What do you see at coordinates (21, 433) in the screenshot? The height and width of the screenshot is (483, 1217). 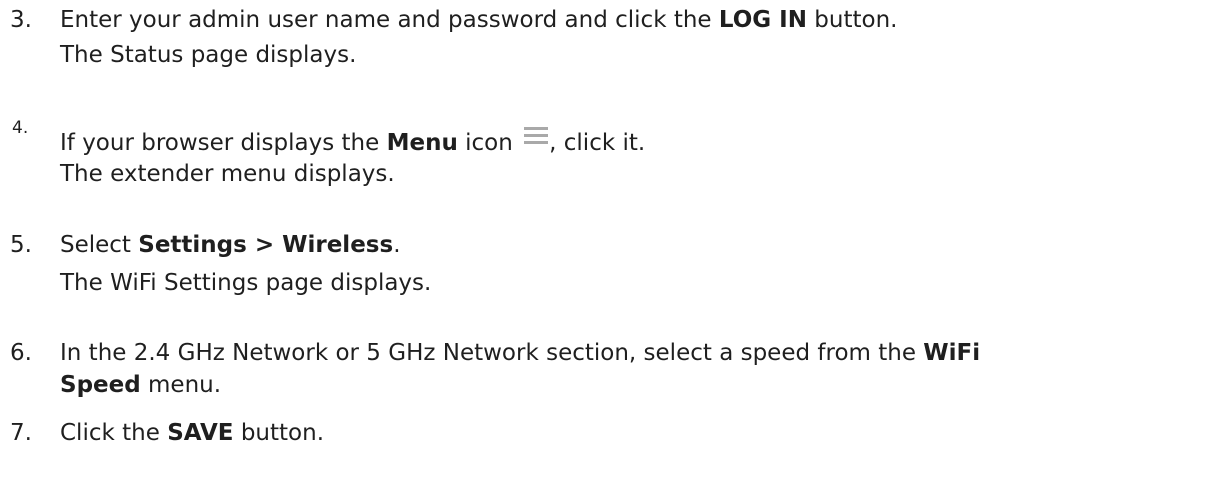 I see `step-7-number: 7.` at bounding box center [21, 433].